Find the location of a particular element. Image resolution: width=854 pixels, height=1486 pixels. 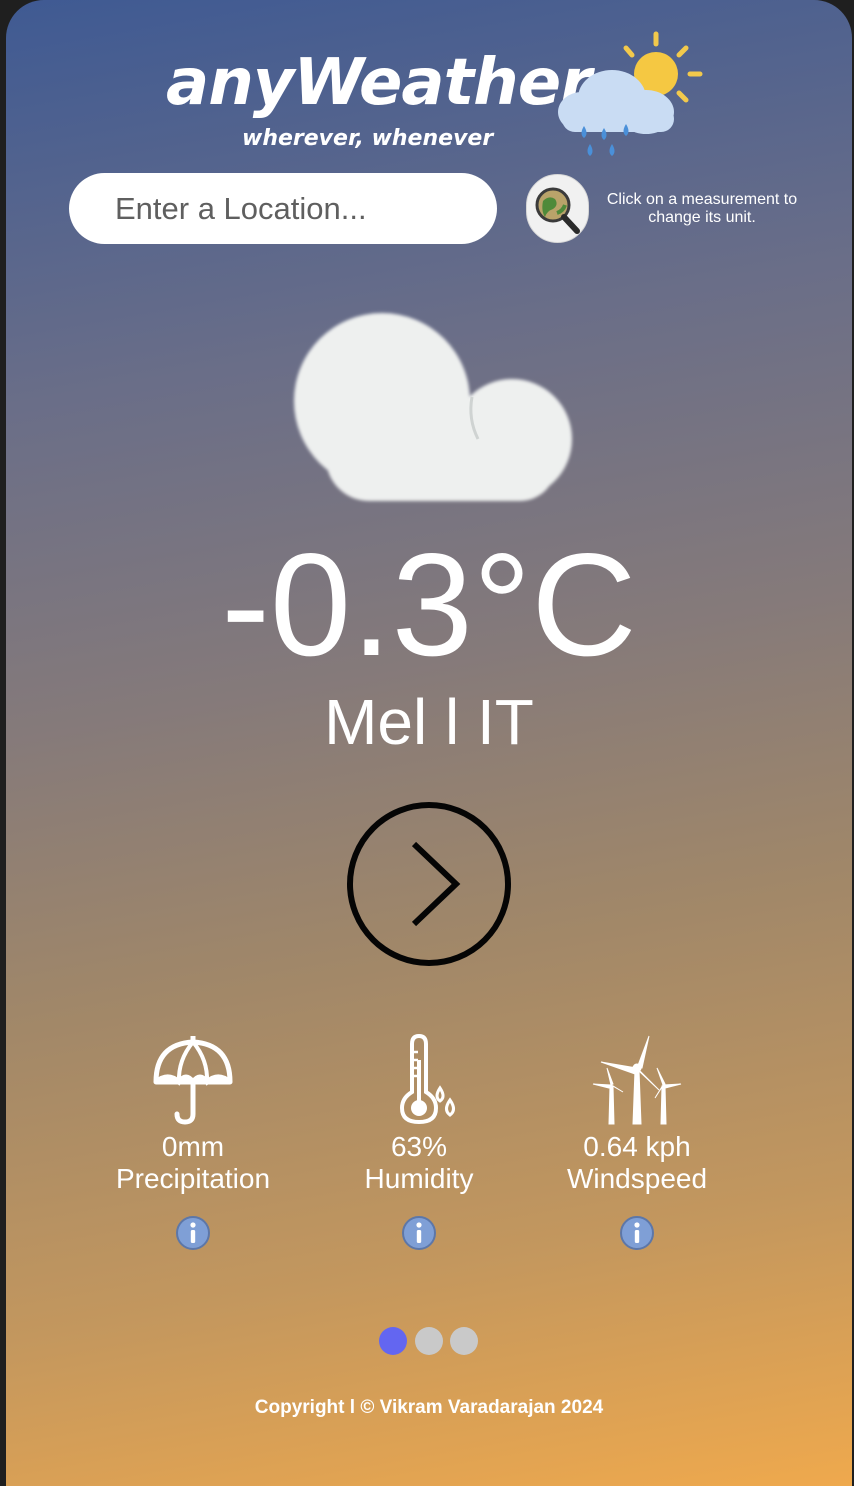

cloud-icon is located at coordinates (433, 407).